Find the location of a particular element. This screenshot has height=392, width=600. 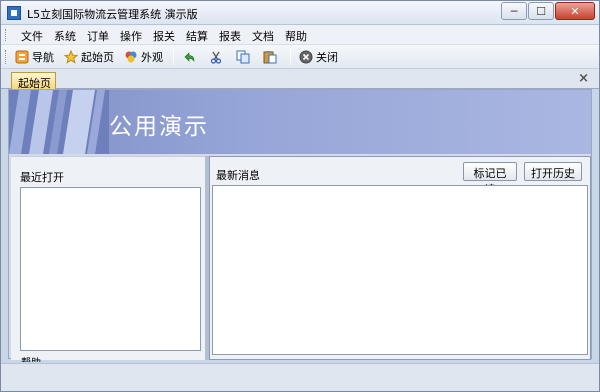

app-icon is located at coordinates (14, 13).